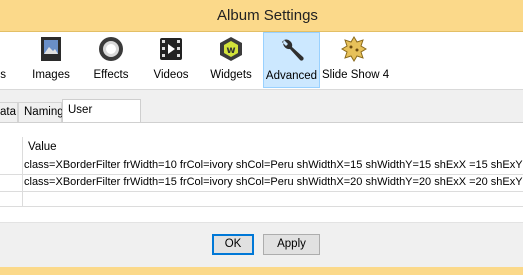  I want to click on toolbar-item-images-label: Images, so click(51, 75).